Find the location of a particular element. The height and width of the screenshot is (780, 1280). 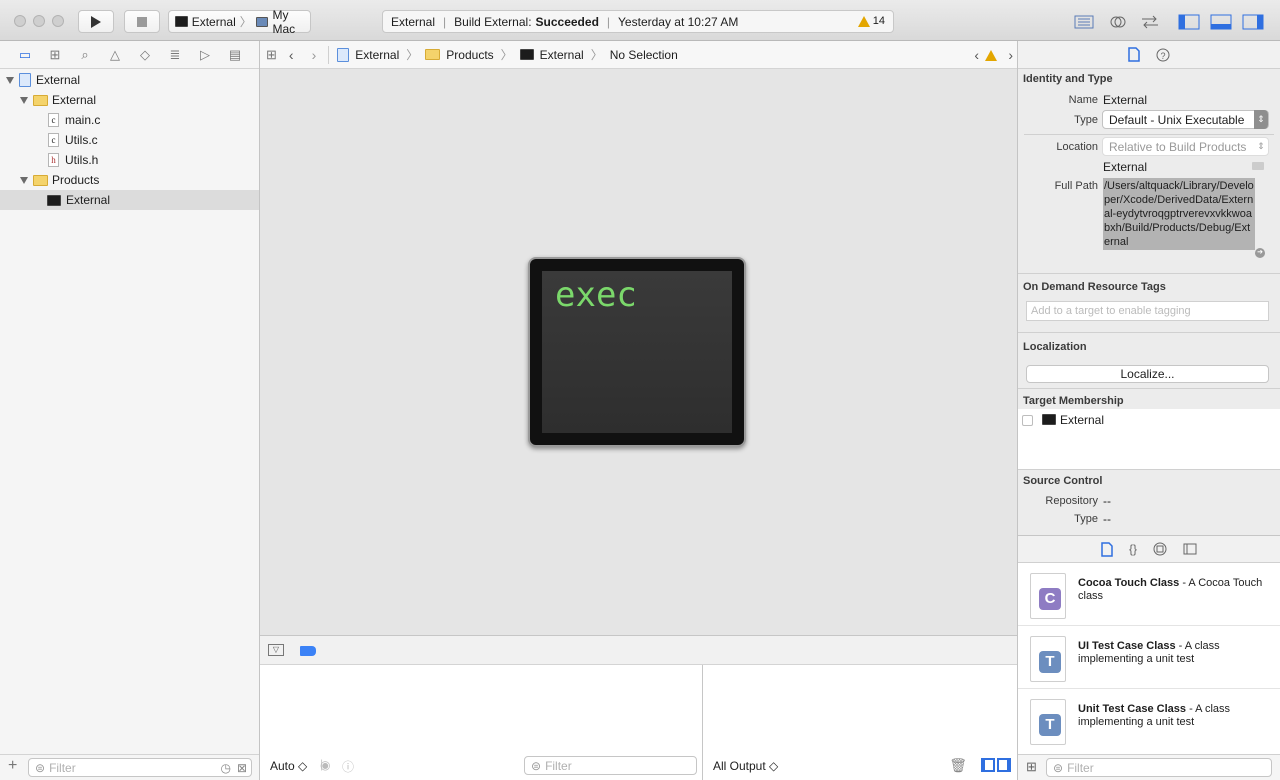

close-window-button is located at coordinates (20, 21).